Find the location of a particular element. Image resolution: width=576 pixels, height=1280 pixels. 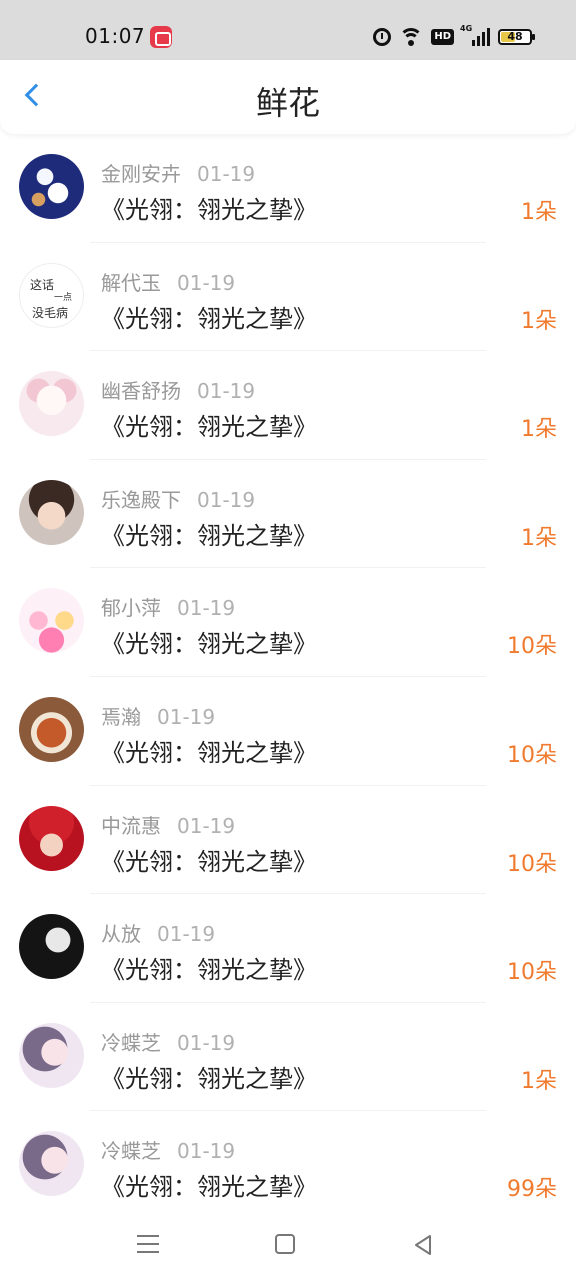

menu-icon is located at coordinates (148, 1244).